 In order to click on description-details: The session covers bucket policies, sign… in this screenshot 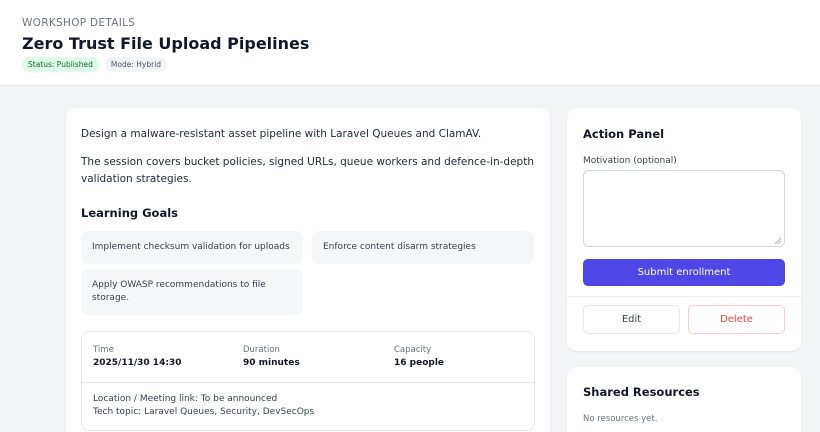, I will do `click(307, 170)`.